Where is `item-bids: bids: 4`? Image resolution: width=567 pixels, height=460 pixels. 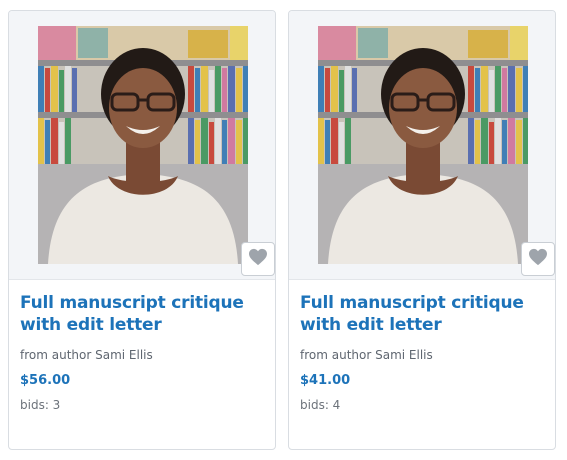
item-bids: bids: 4 is located at coordinates (320, 405).